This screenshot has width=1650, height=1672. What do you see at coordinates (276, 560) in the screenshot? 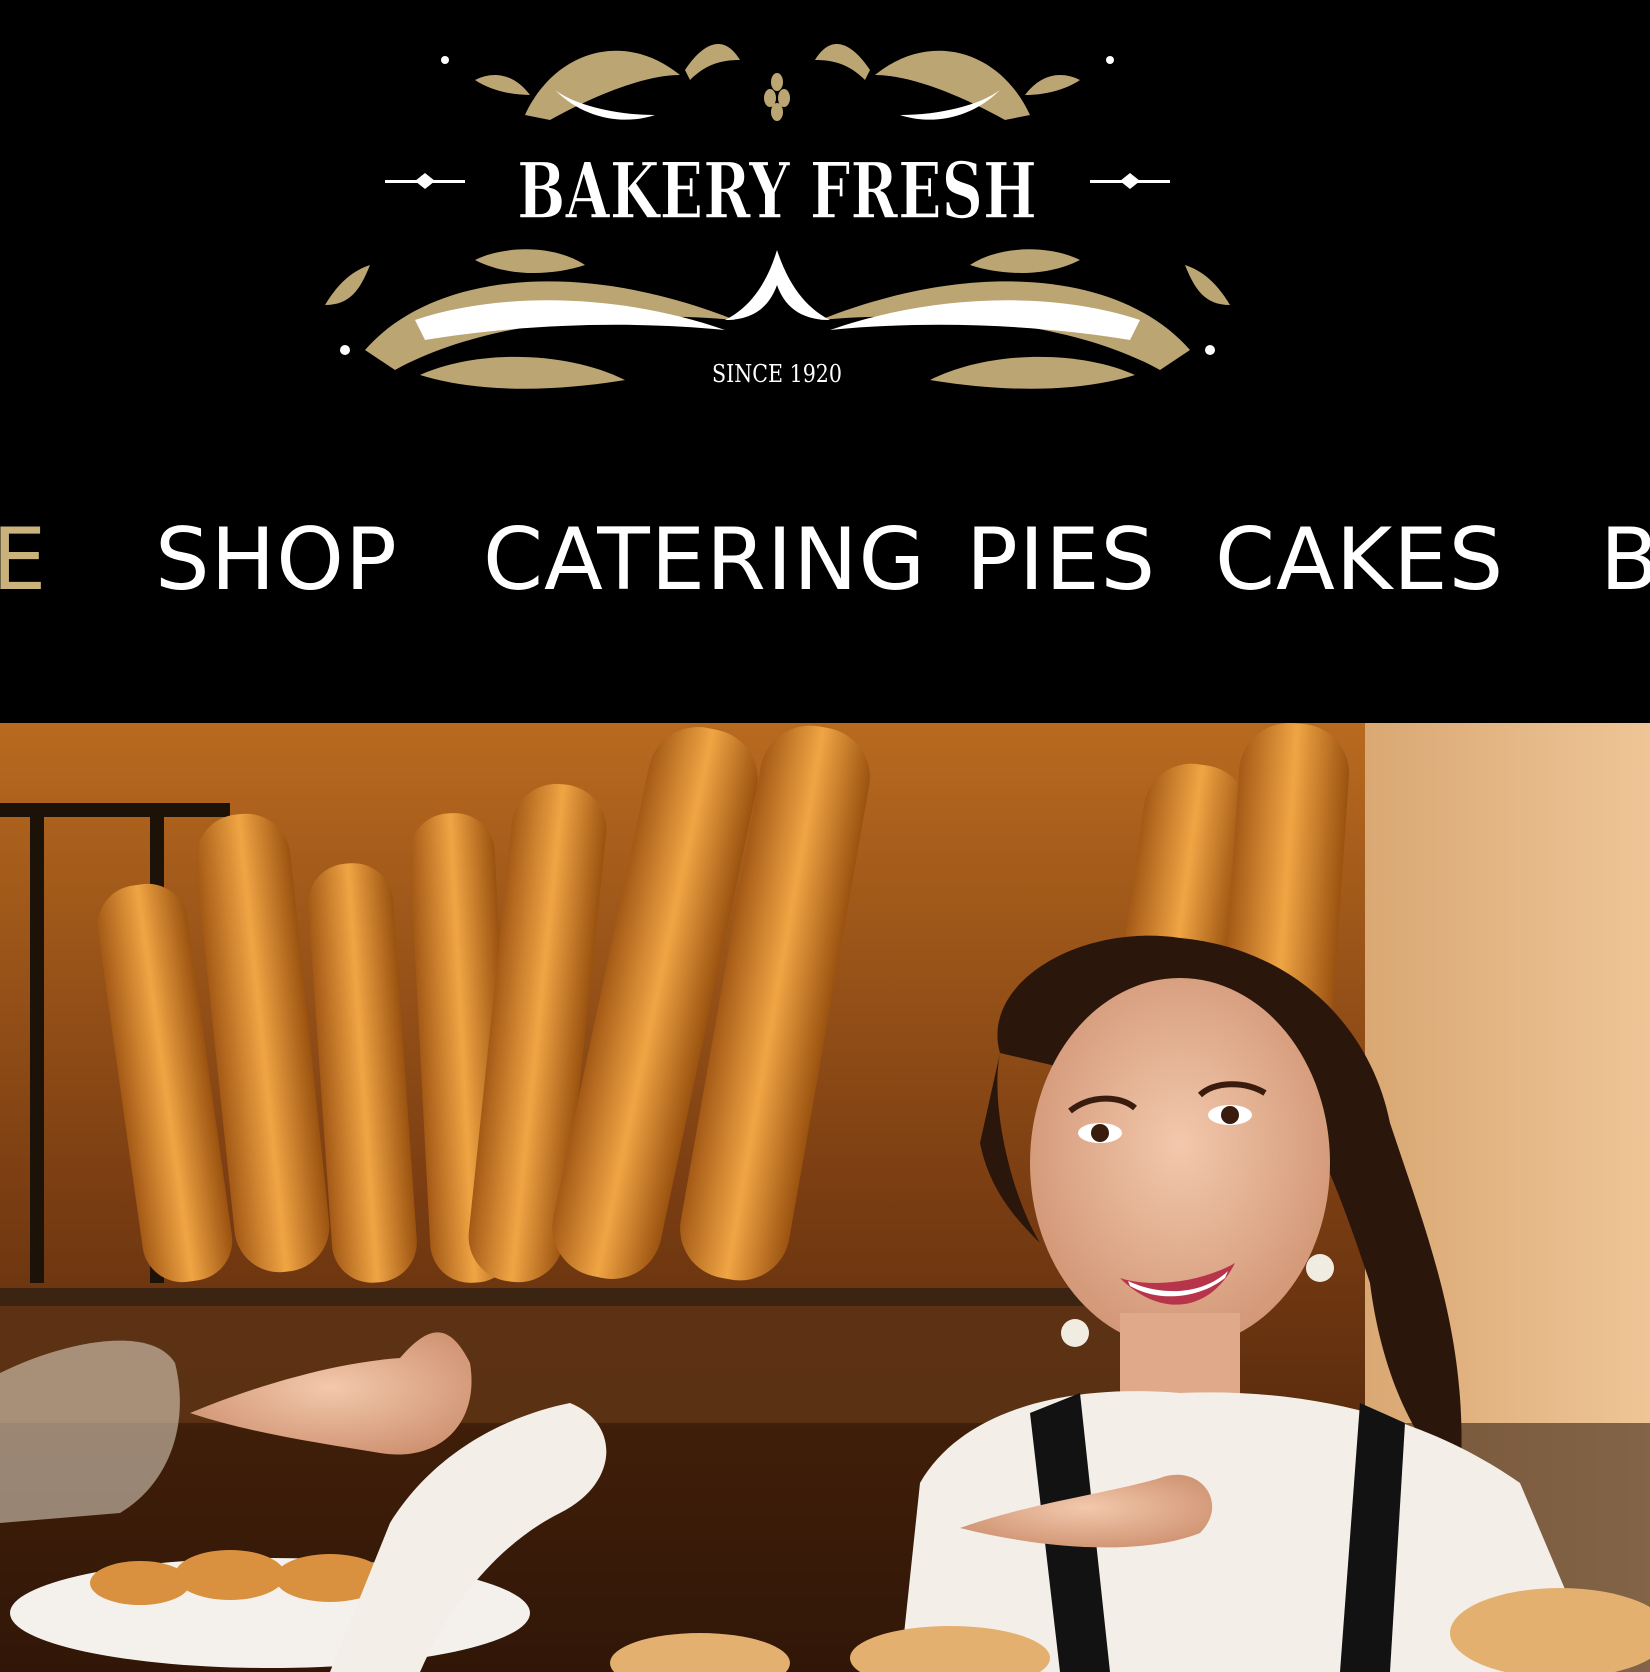
I see `nav-item-shop: SHOP` at bounding box center [276, 560].